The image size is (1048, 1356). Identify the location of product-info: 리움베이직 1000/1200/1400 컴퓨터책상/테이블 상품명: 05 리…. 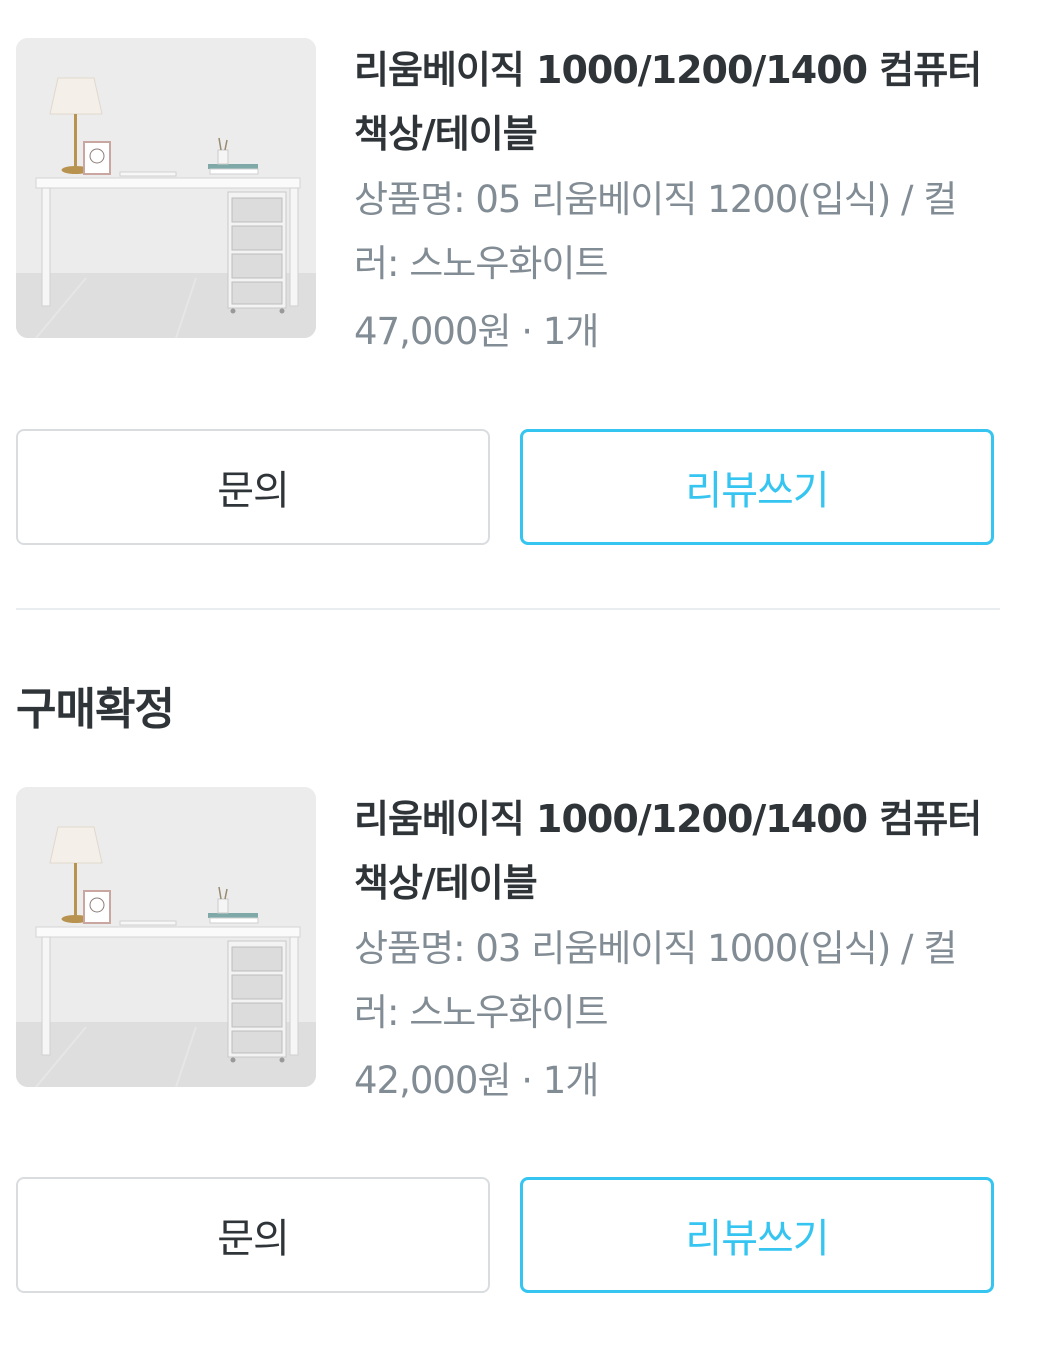
(677, 200).